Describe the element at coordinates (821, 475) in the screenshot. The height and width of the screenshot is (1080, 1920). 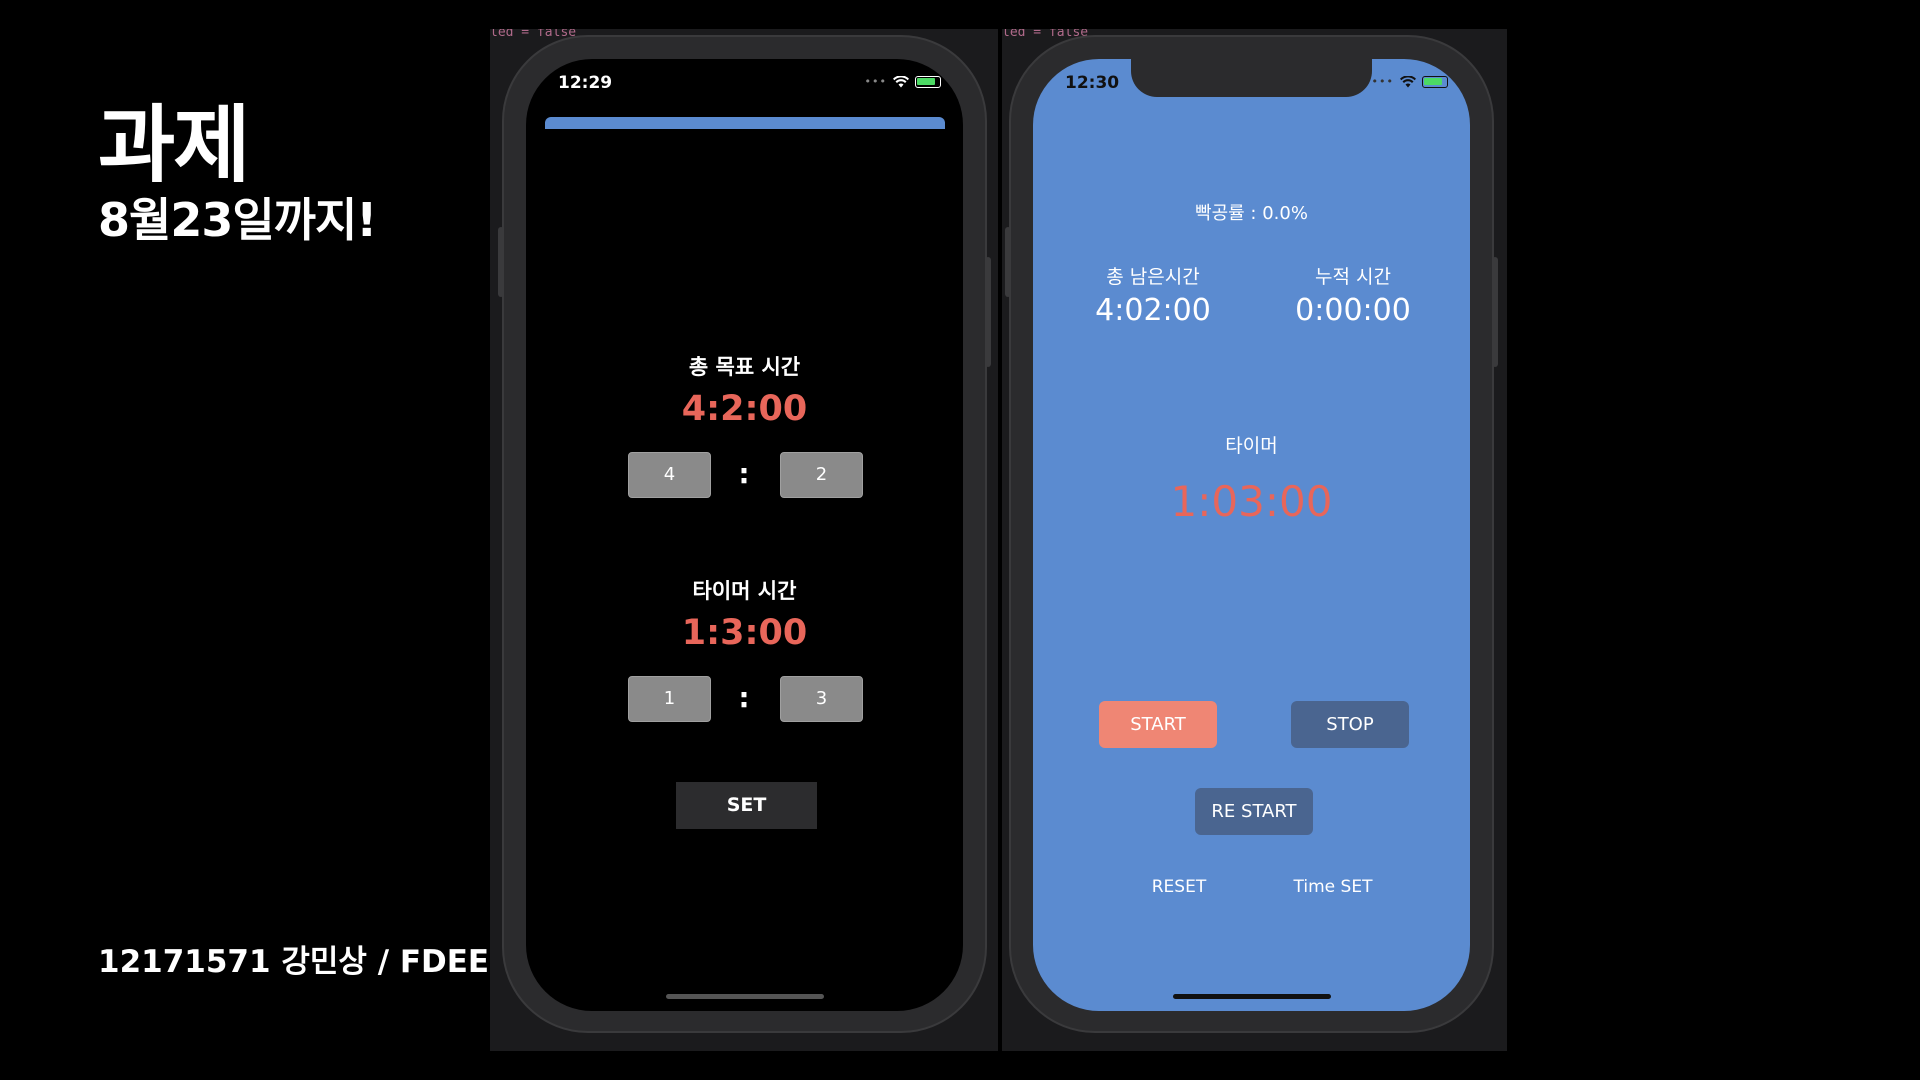
I see `goal-minutes-input: 2` at that location.